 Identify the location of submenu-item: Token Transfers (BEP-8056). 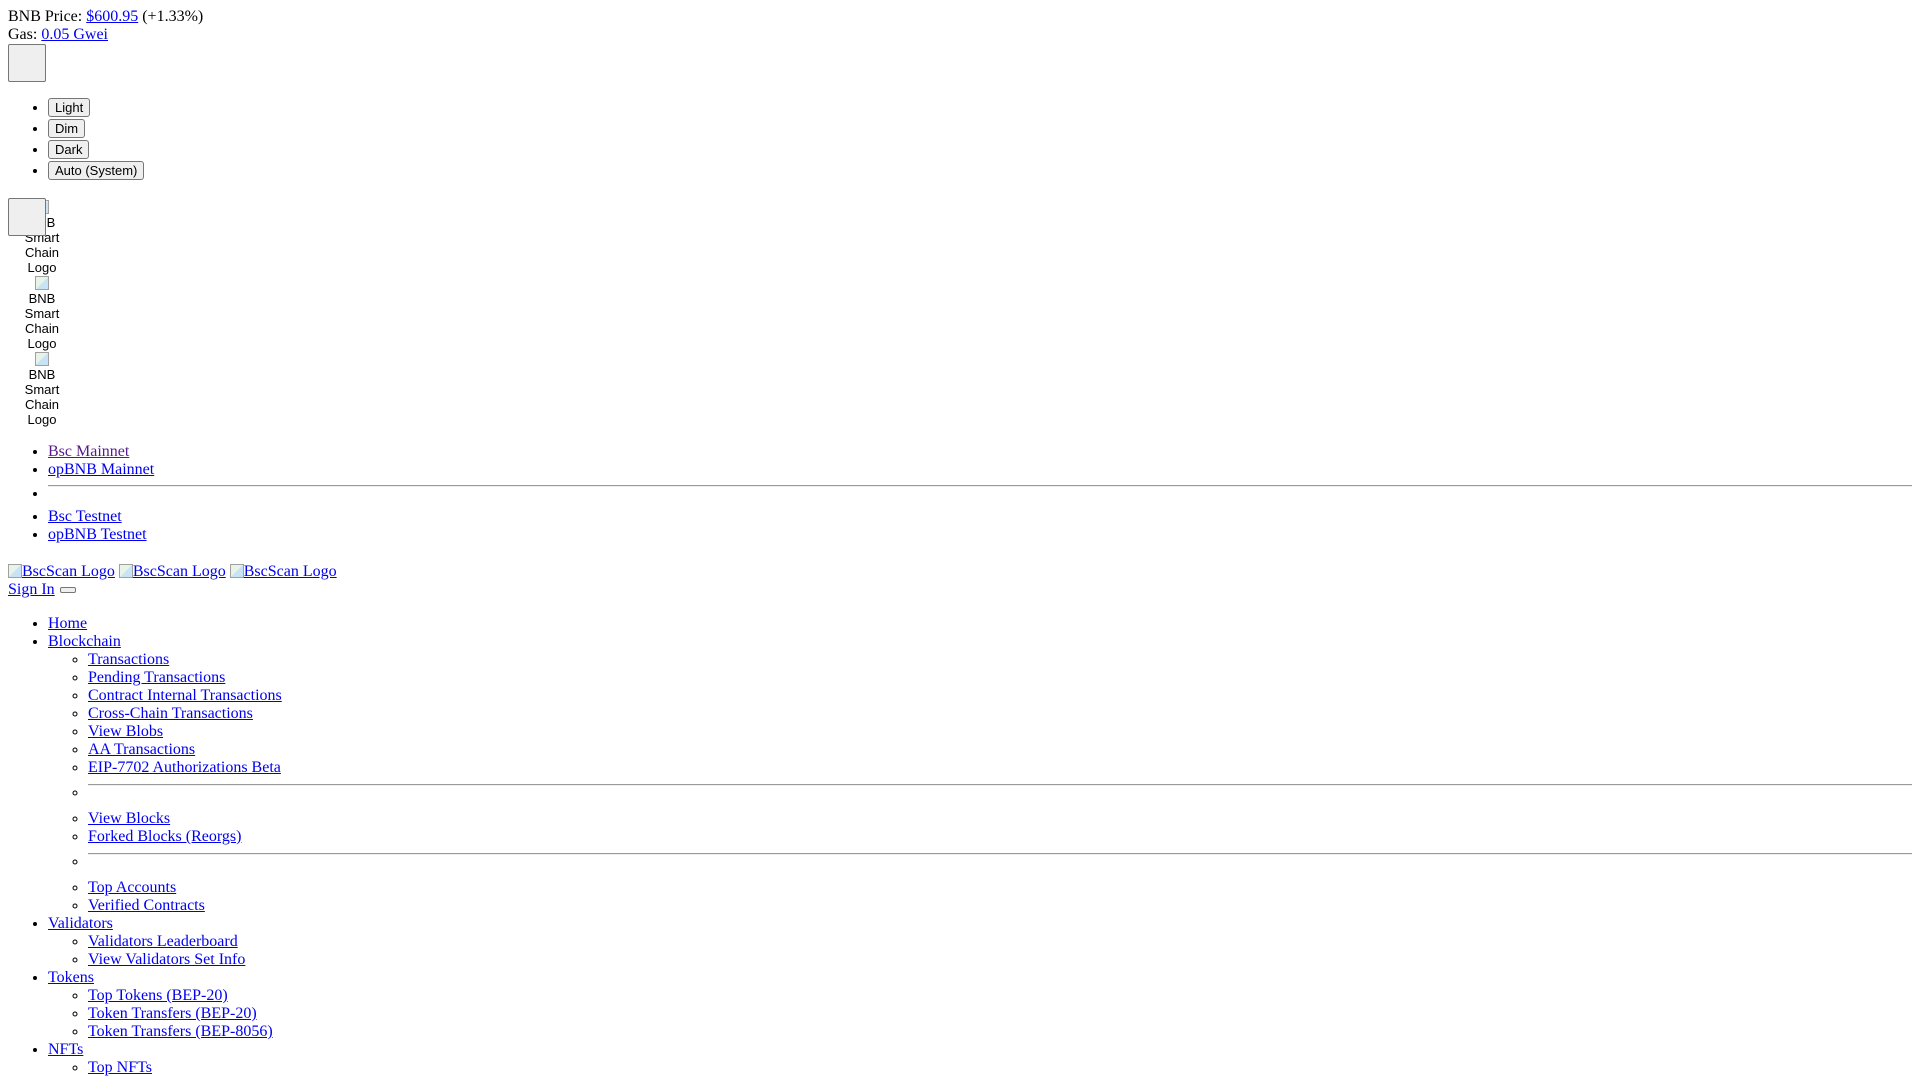
(1000, 1032).